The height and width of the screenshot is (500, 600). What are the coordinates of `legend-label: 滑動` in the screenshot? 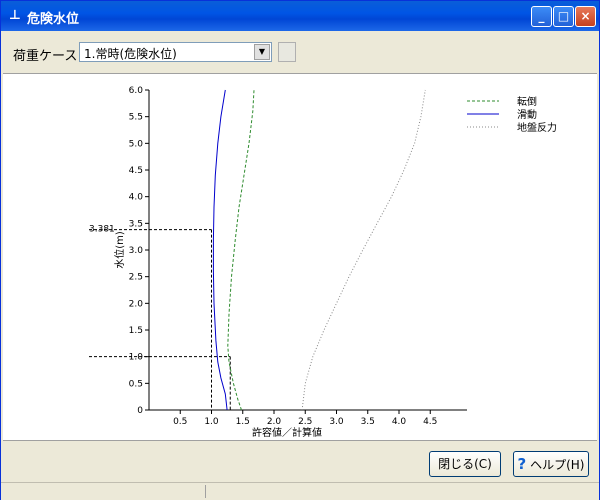 It's located at (527, 114).